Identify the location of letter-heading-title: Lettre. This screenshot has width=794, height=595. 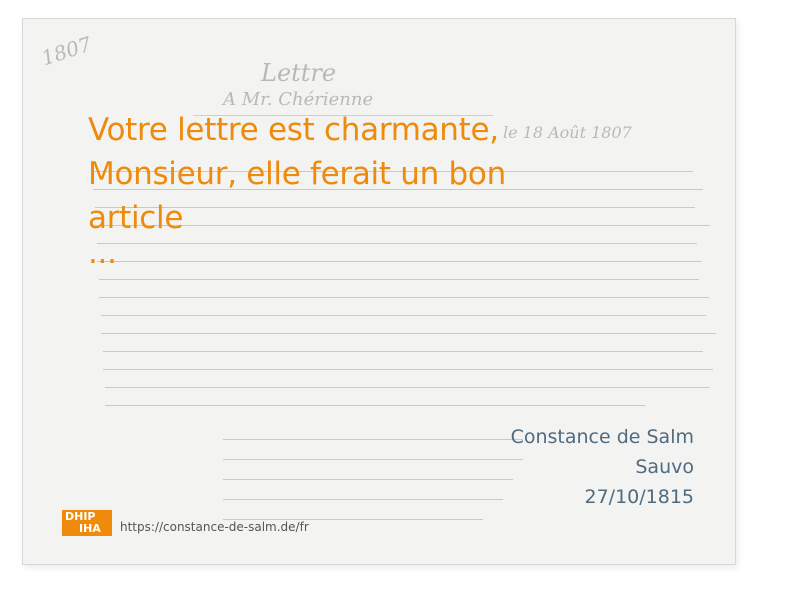
(299, 73).